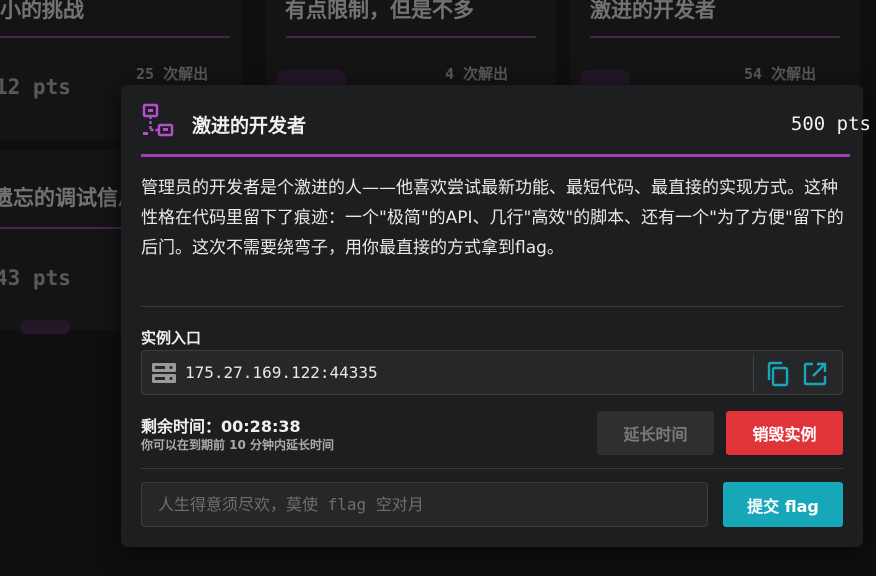  Describe the element at coordinates (783, 504) in the screenshot. I see `submit-flag-button: 提交 flag` at that location.